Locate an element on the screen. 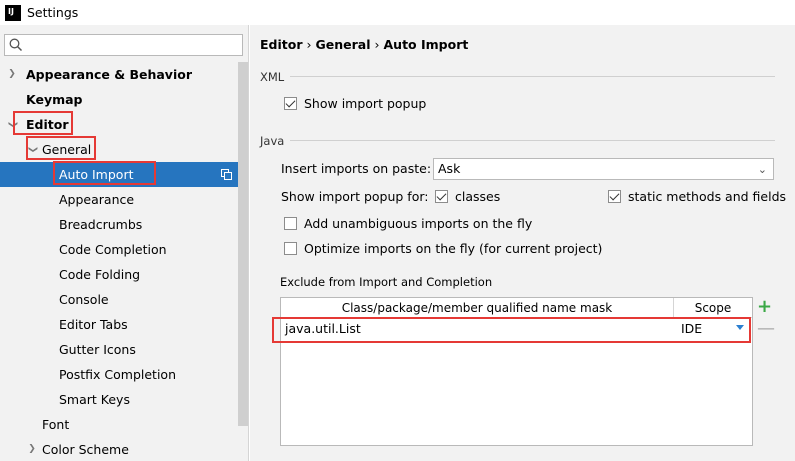 This screenshot has width=795, height=461. tree-item-label: Postfix Completion is located at coordinates (117, 374).